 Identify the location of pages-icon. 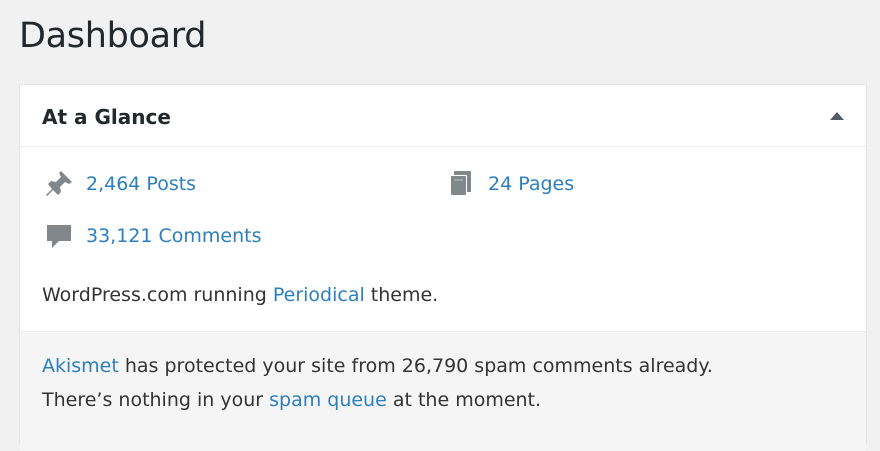
(461, 184).